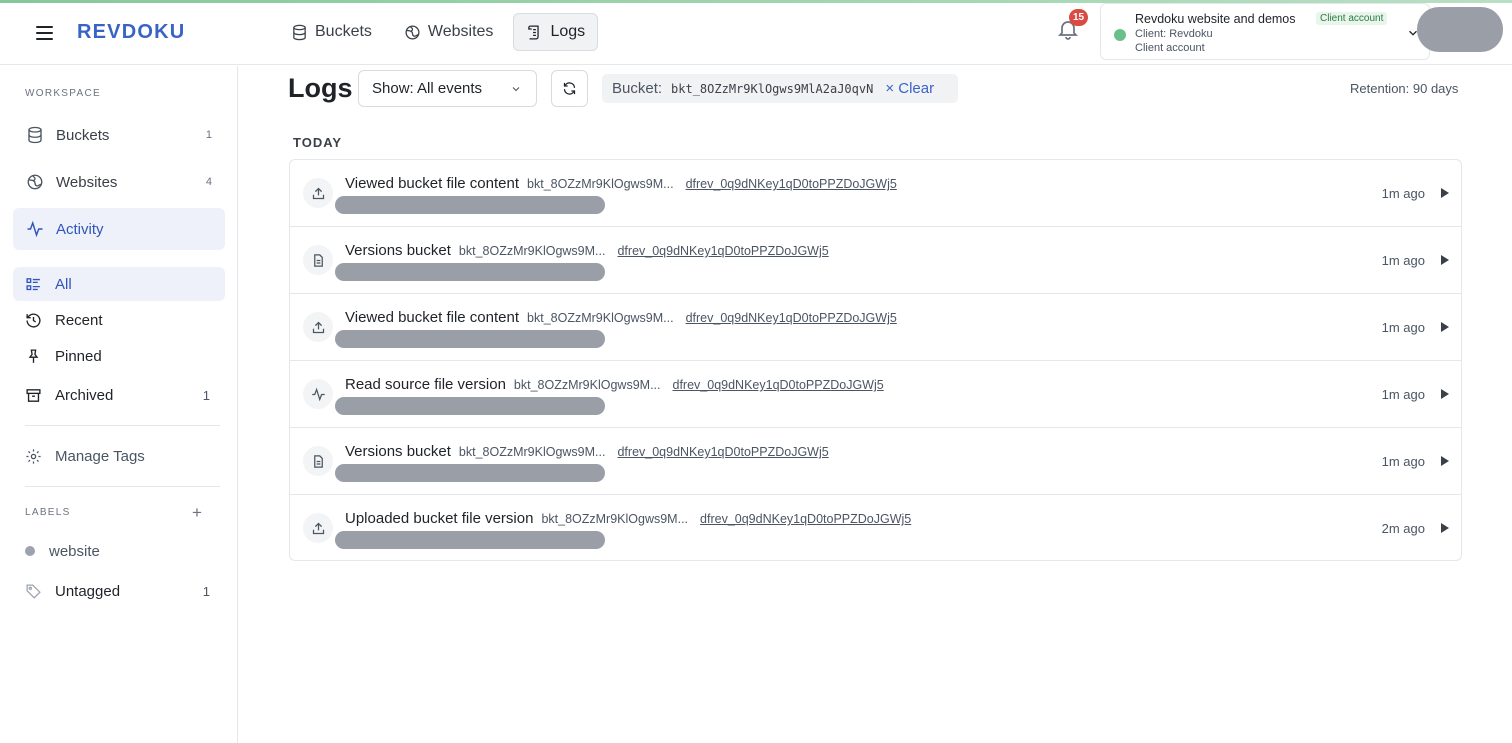 The height and width of the screenshot is (743, 1512). I want to click on account-type-badge: Client account, so click(1352, 18).